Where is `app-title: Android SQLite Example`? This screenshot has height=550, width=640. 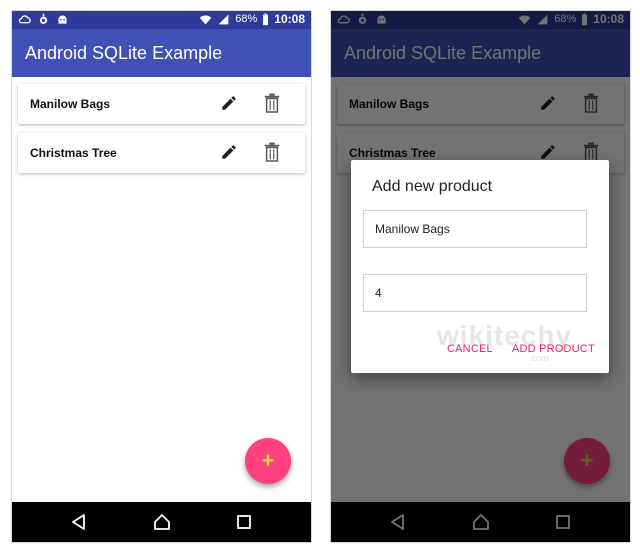 app-title: Android SQLite Example is located at coordinates (124, 53).